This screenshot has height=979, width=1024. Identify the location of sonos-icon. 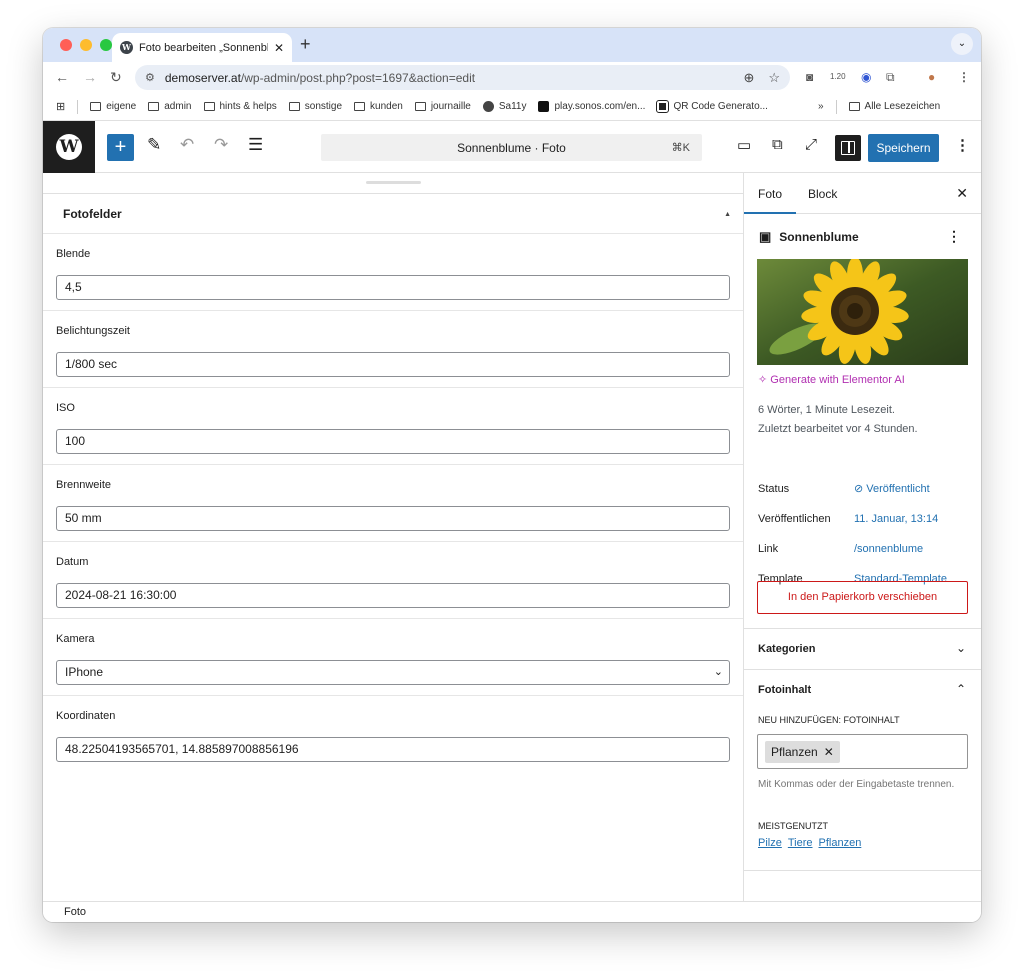
(544, 106).